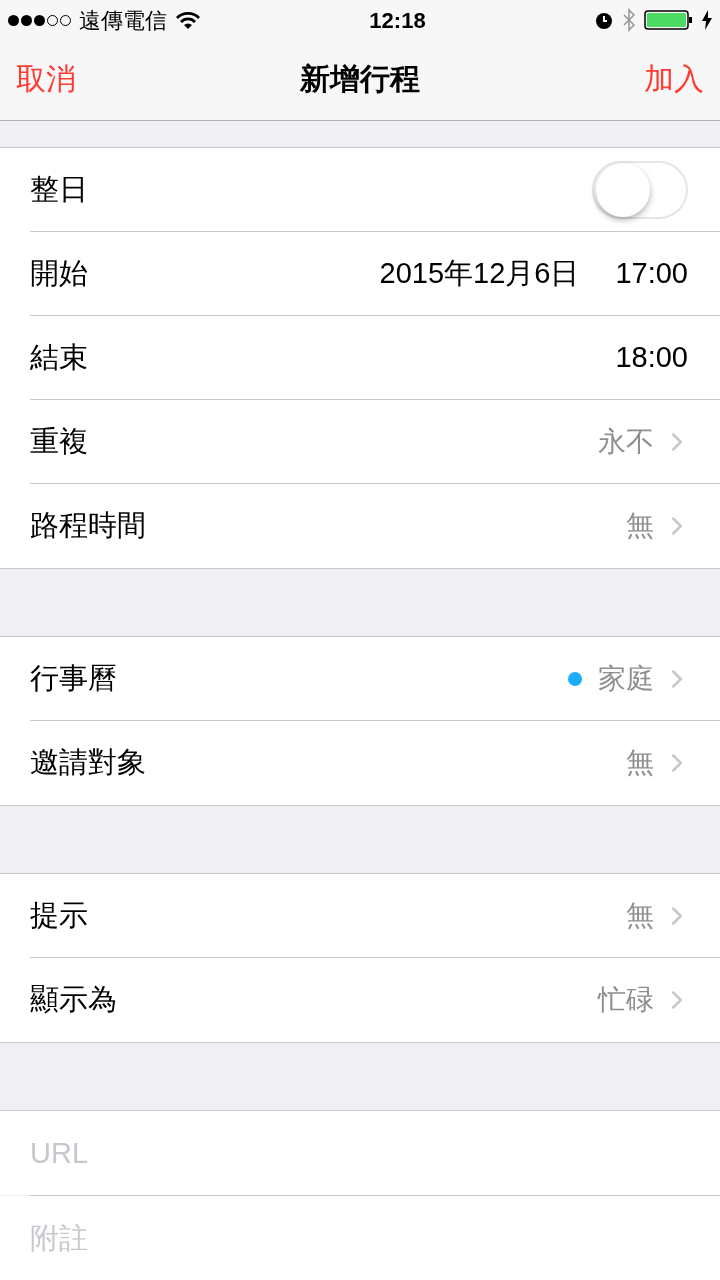 The height and width of the screenshot is (1280, 720). What do you see at coordinates (640, 189) in the screenshot?
I see `toggle-switch` at bounding box center [640, 189].